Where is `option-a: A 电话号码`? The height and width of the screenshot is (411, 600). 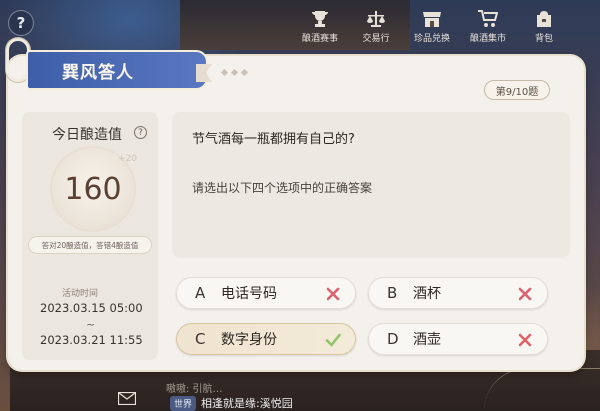 option-a: A 电话号码 is located at coordinates (266, 293).